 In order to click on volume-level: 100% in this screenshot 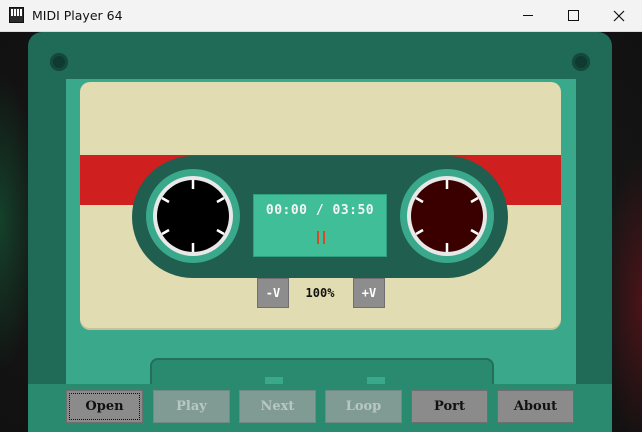, I will do `click(320, 293)`.